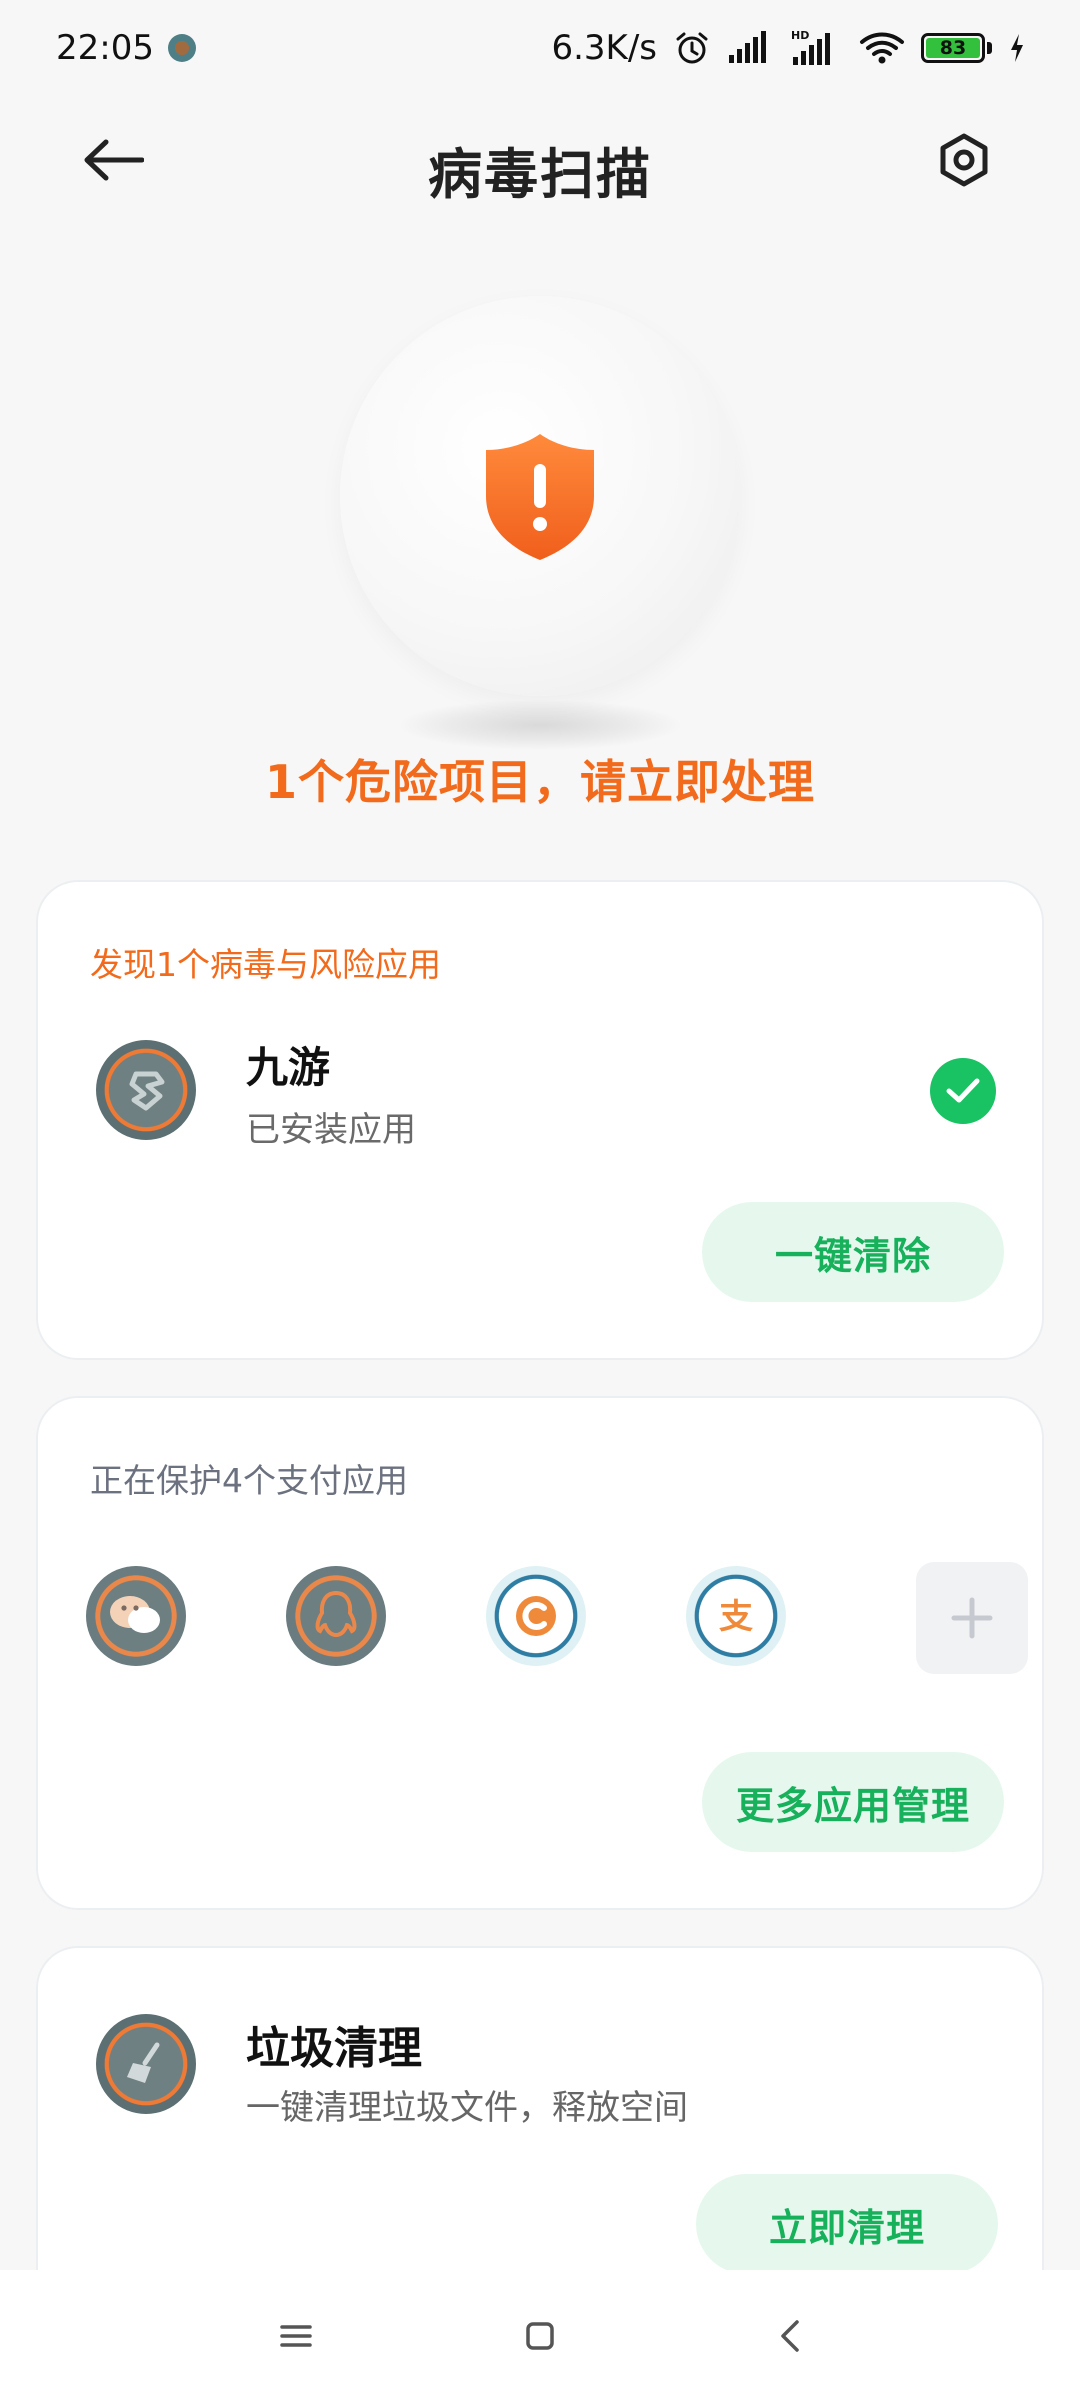 The height and width of the screenshot is (2400, 1080). I want to click on home-icon, so click(540, 2336).